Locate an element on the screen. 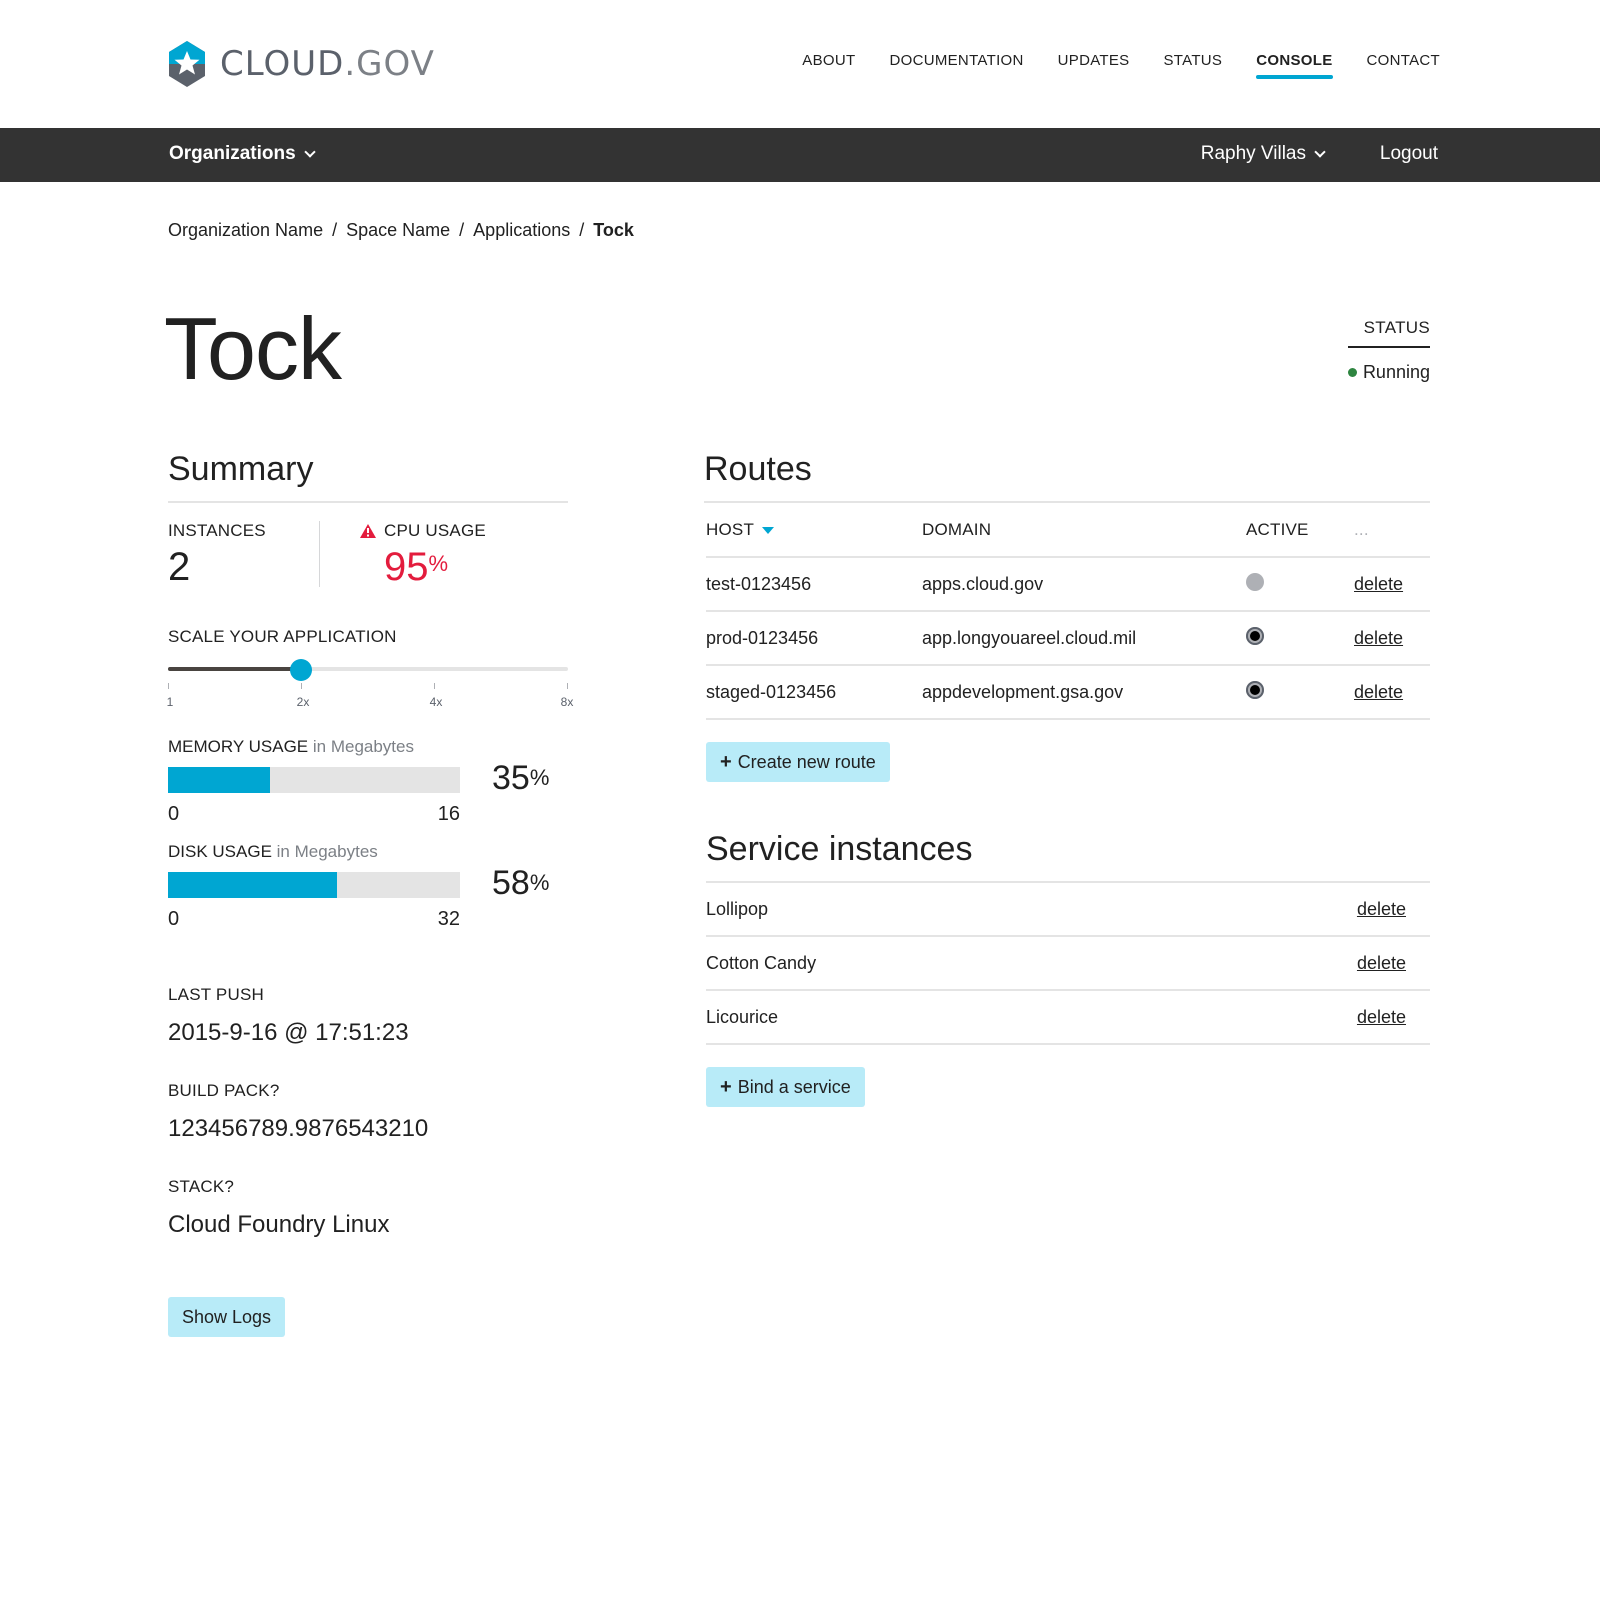 This screenshot has height=1600, width=1600. nav-documentation: DOCUMENTATION is located at coordinates (956, 65).